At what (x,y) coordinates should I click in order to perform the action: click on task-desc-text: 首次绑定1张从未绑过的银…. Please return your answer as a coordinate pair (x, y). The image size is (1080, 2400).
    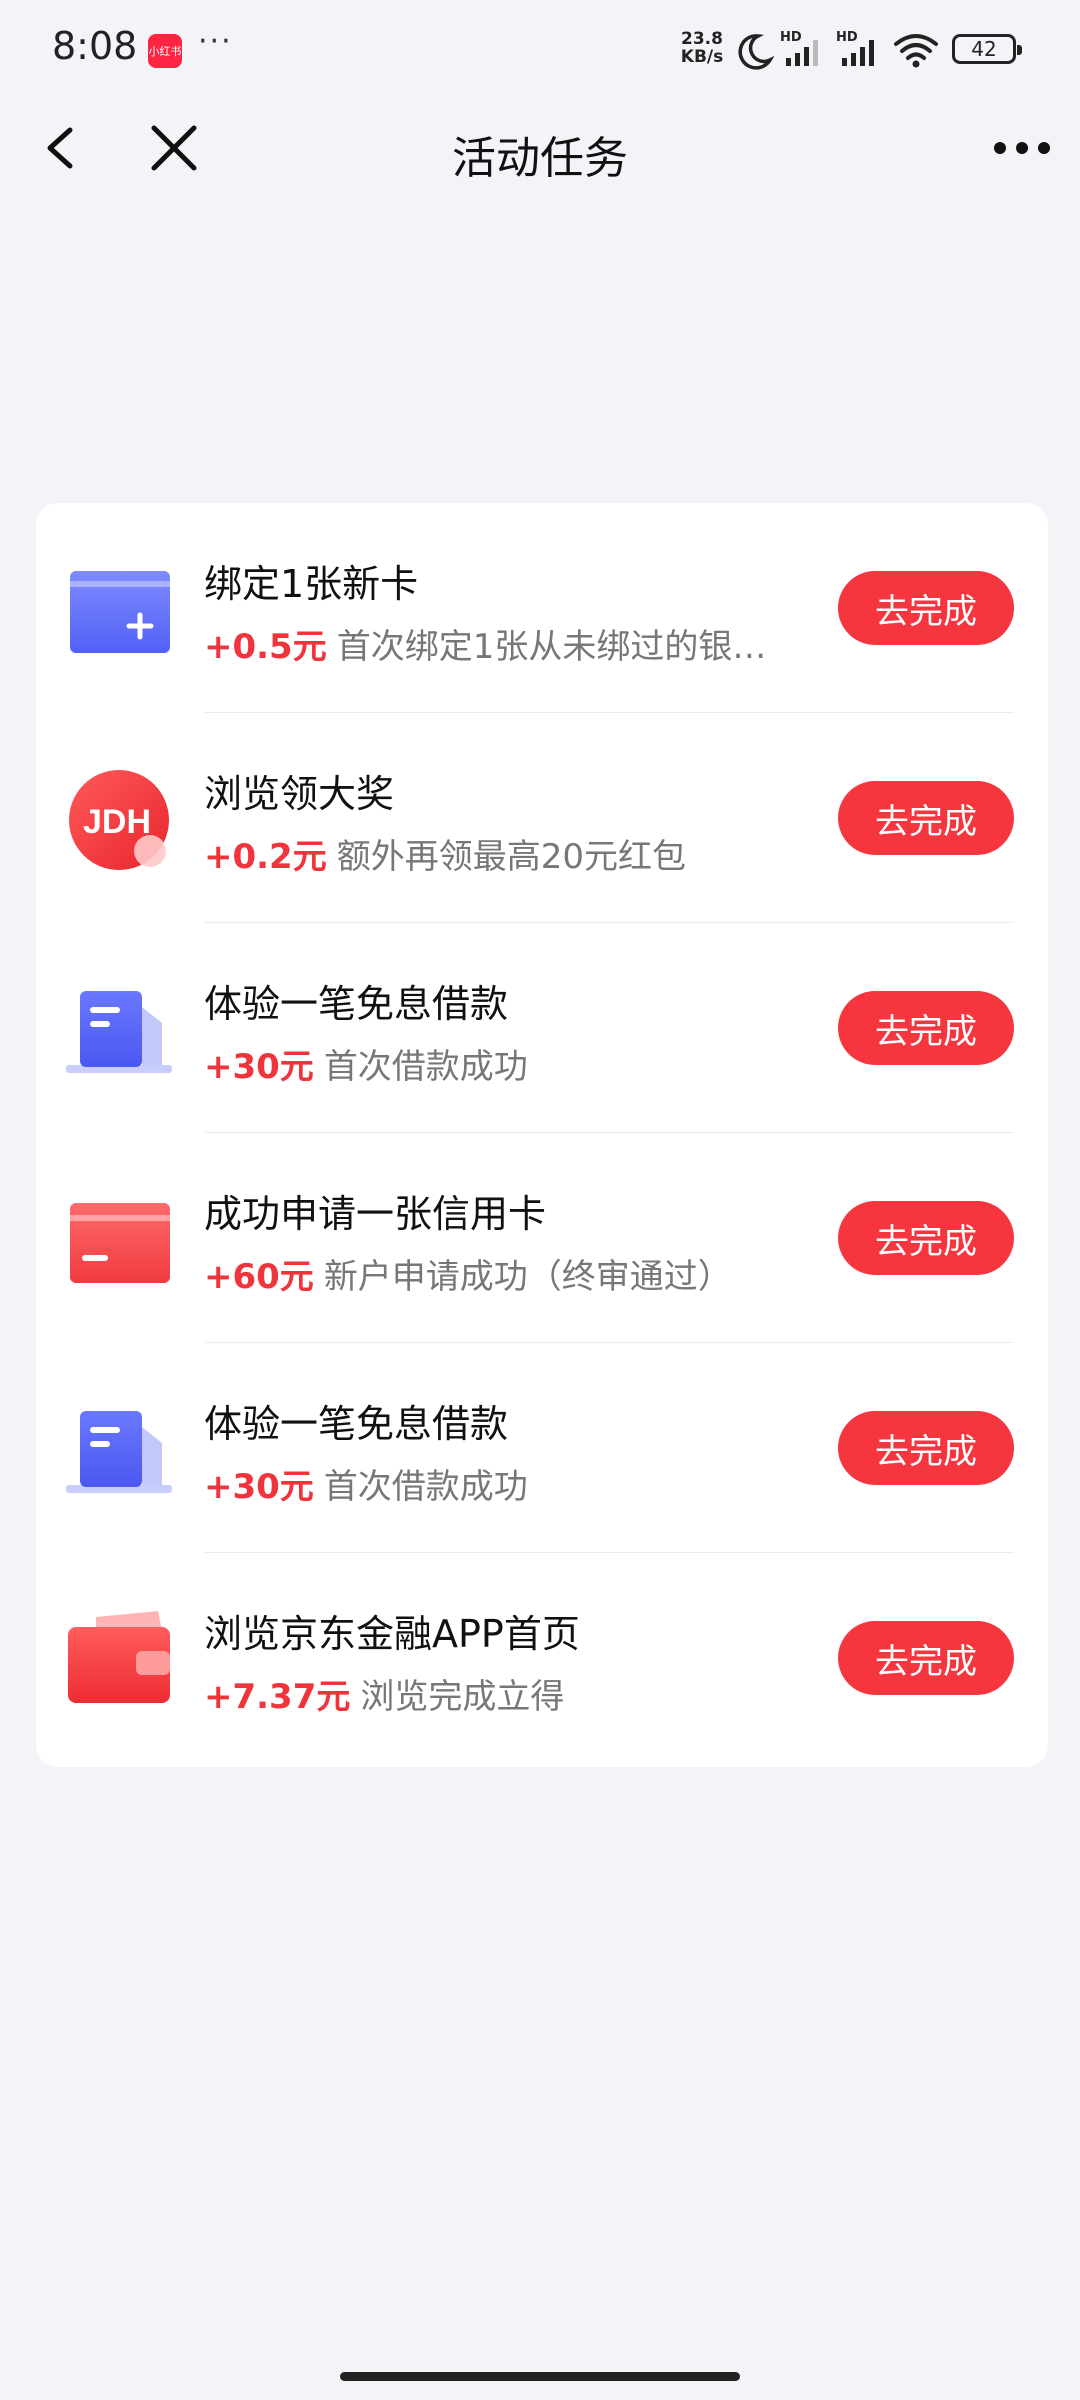
    Looking at the image, I should click on (551, 647).